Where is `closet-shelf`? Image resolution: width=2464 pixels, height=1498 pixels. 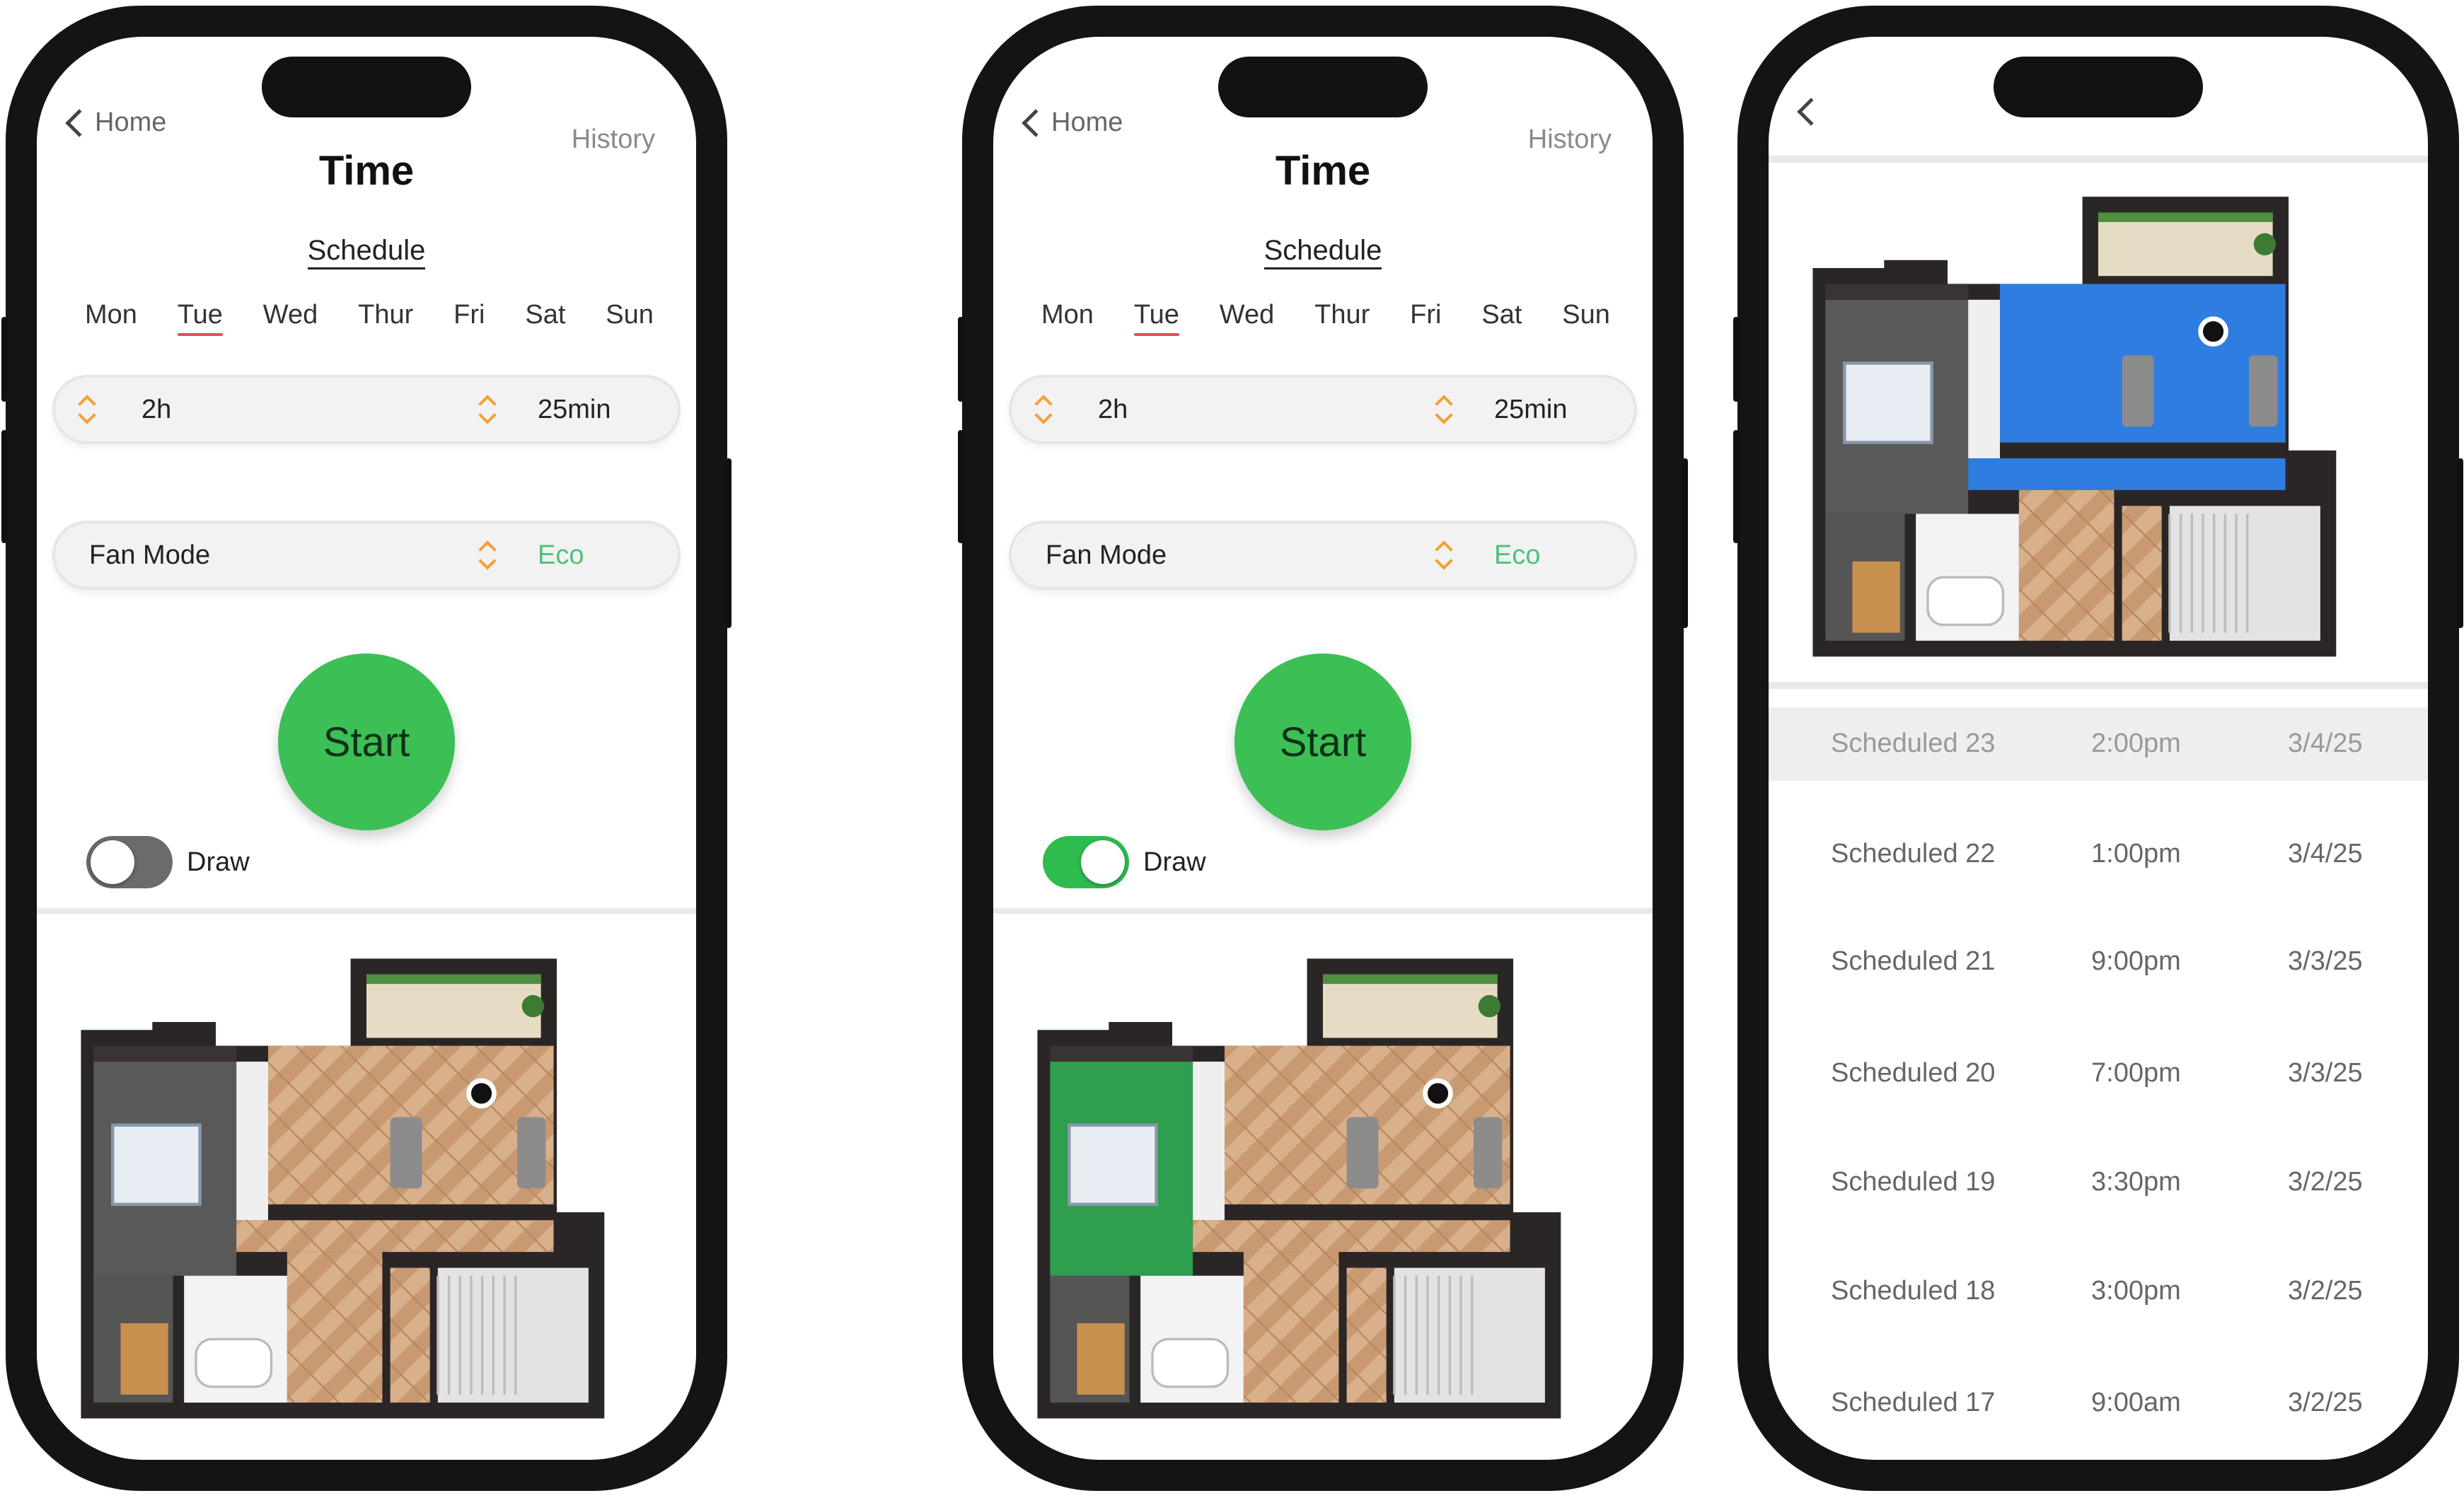
closet-shelf is located at coordinates (1876, 597).